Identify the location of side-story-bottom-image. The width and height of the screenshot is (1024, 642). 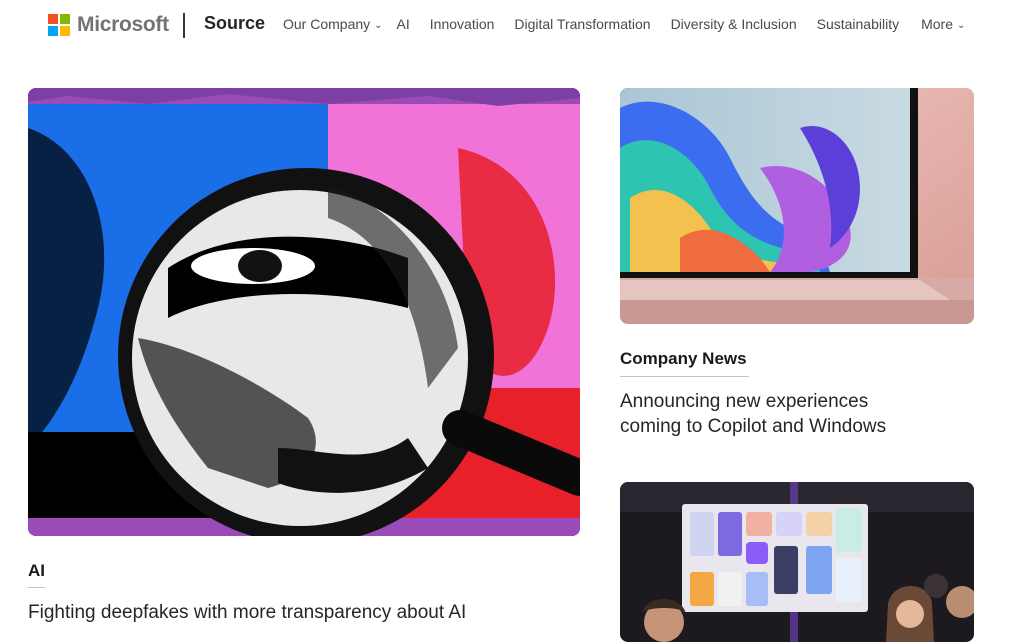
(797, 562).